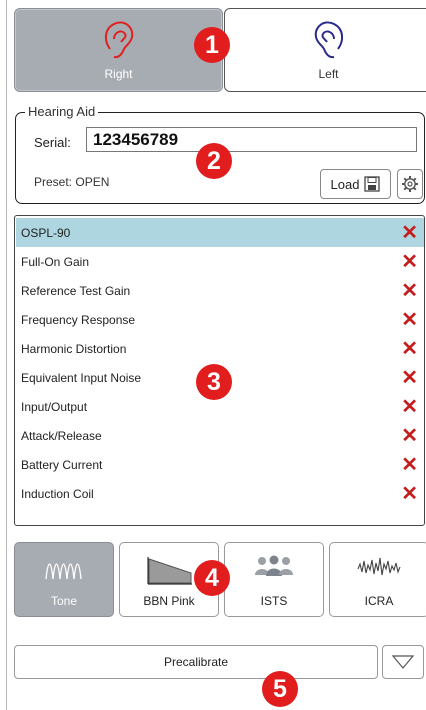  Describe the element at coordinates (220, 232) in the screenshot. I see `test-row-ospl-90: OSPL-90 ✕` at that location.